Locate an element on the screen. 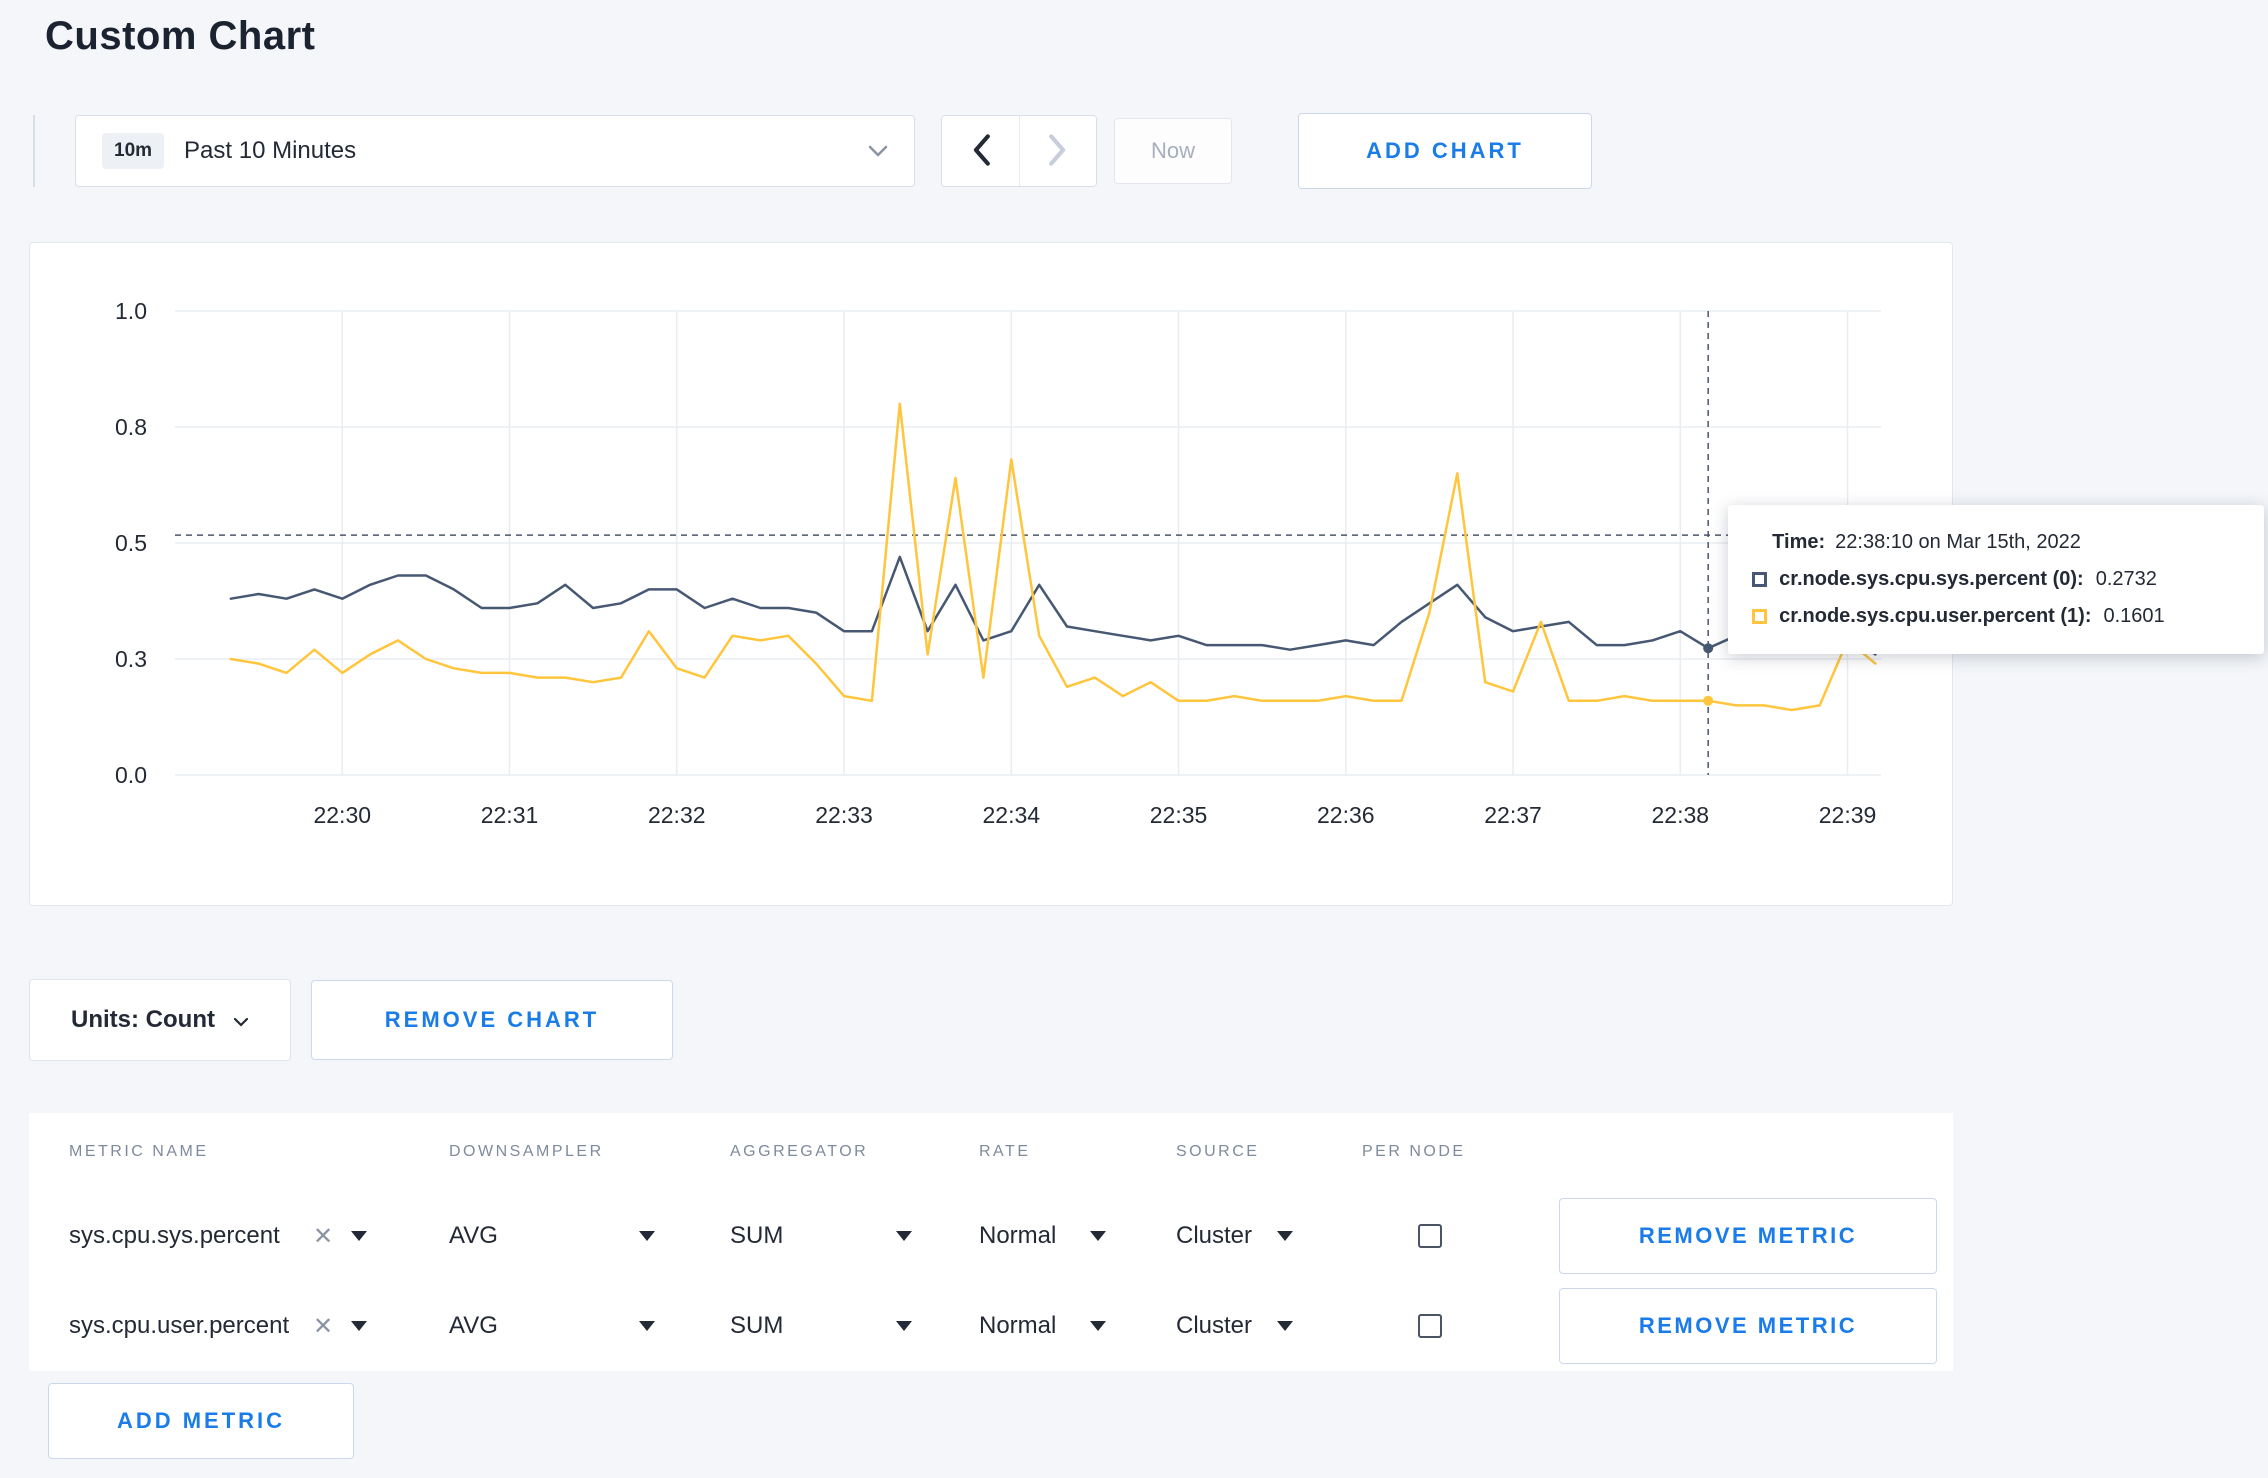 The height and width of the screenshot is (1478, 2268). timescale-label: Past 10 Minutes is located at coordinates (270, 150).